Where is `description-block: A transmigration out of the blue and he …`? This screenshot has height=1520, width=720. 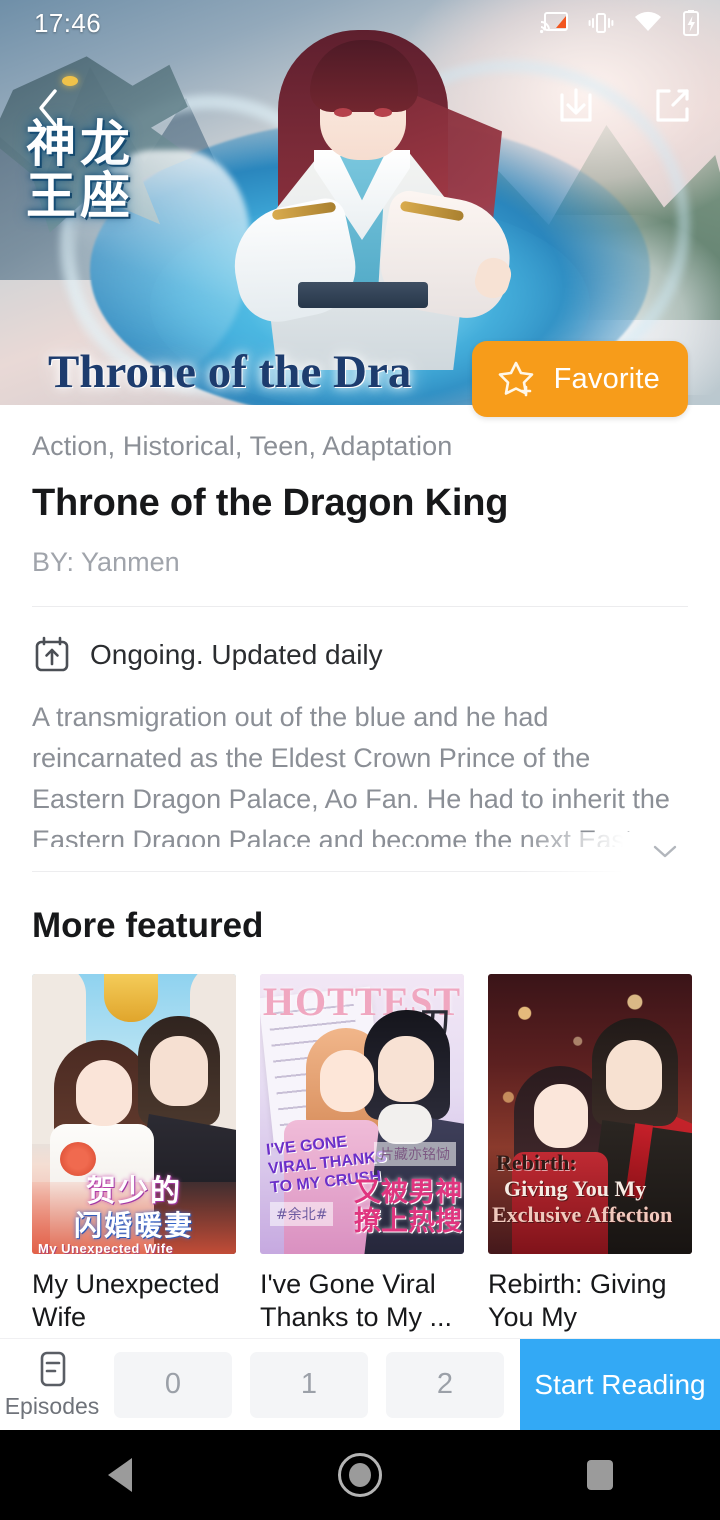
description-block: A transmigration out of the blue and he … is located at coordinates (360, 773).